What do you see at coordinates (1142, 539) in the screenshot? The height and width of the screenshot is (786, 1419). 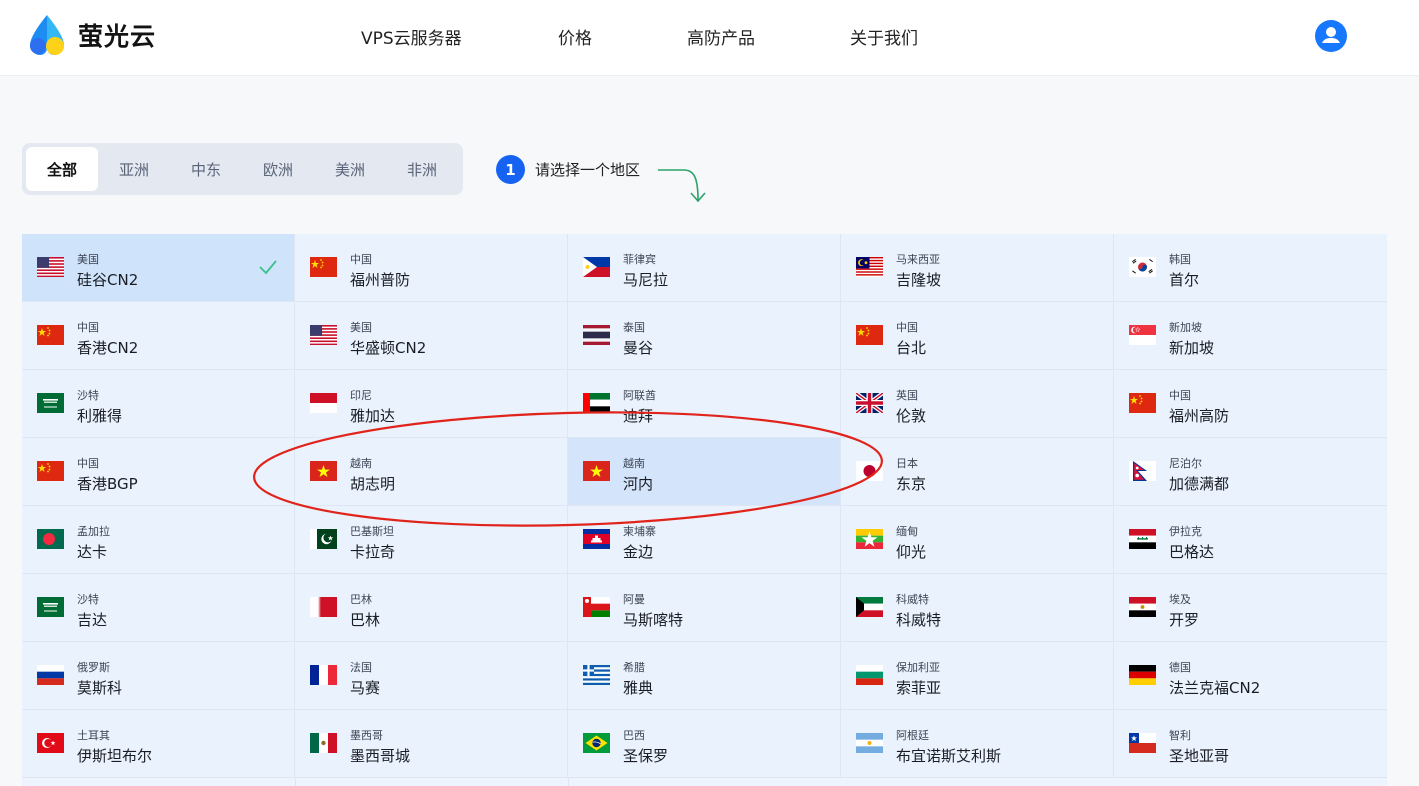 I see `iq-flag-icon` at bounding box center [1142, 539].